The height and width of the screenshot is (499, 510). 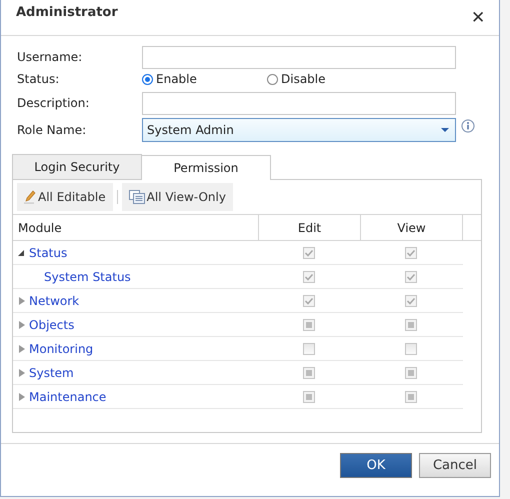 I want to click on module-name: Objects, so click(x=51, y=325).